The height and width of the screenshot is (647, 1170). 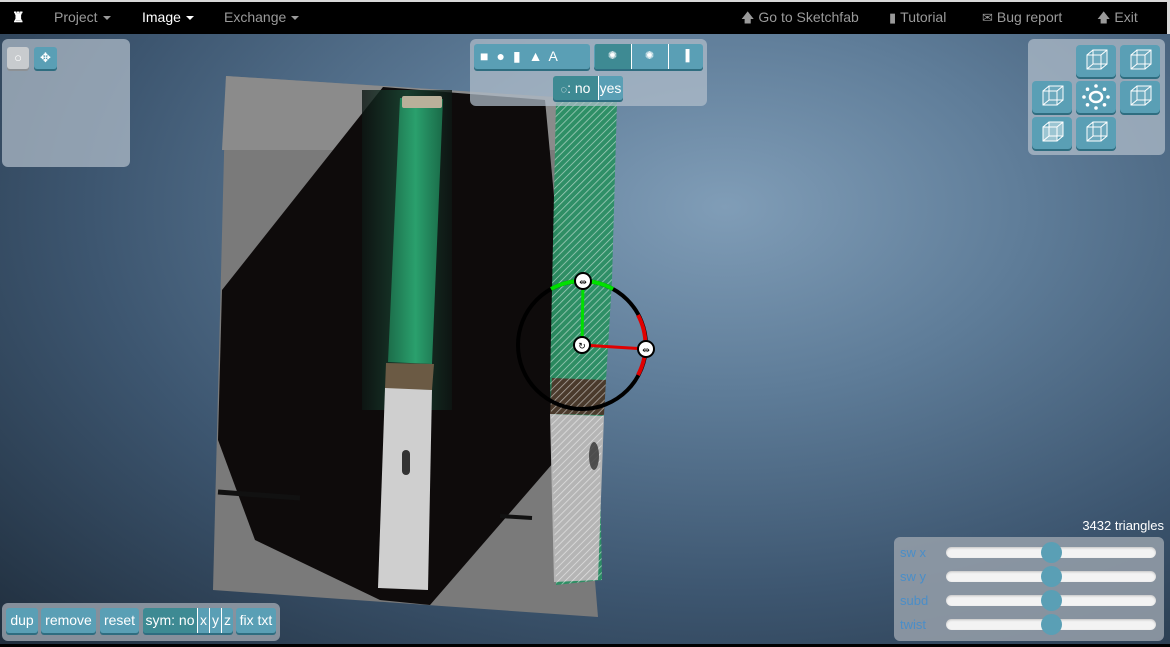 What do you see at coordinates (119, 620) in the screenshot?
I see `reset-button: reset` at bounding box center [119, 620].